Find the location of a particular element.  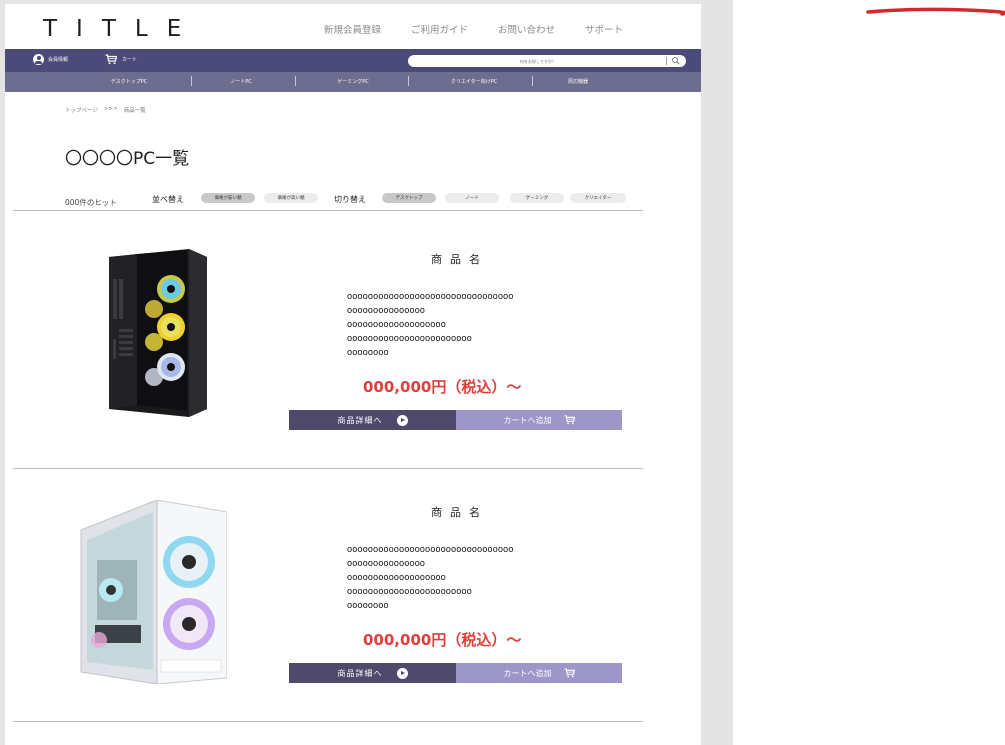

search-box is located at coordinates (547, 61).